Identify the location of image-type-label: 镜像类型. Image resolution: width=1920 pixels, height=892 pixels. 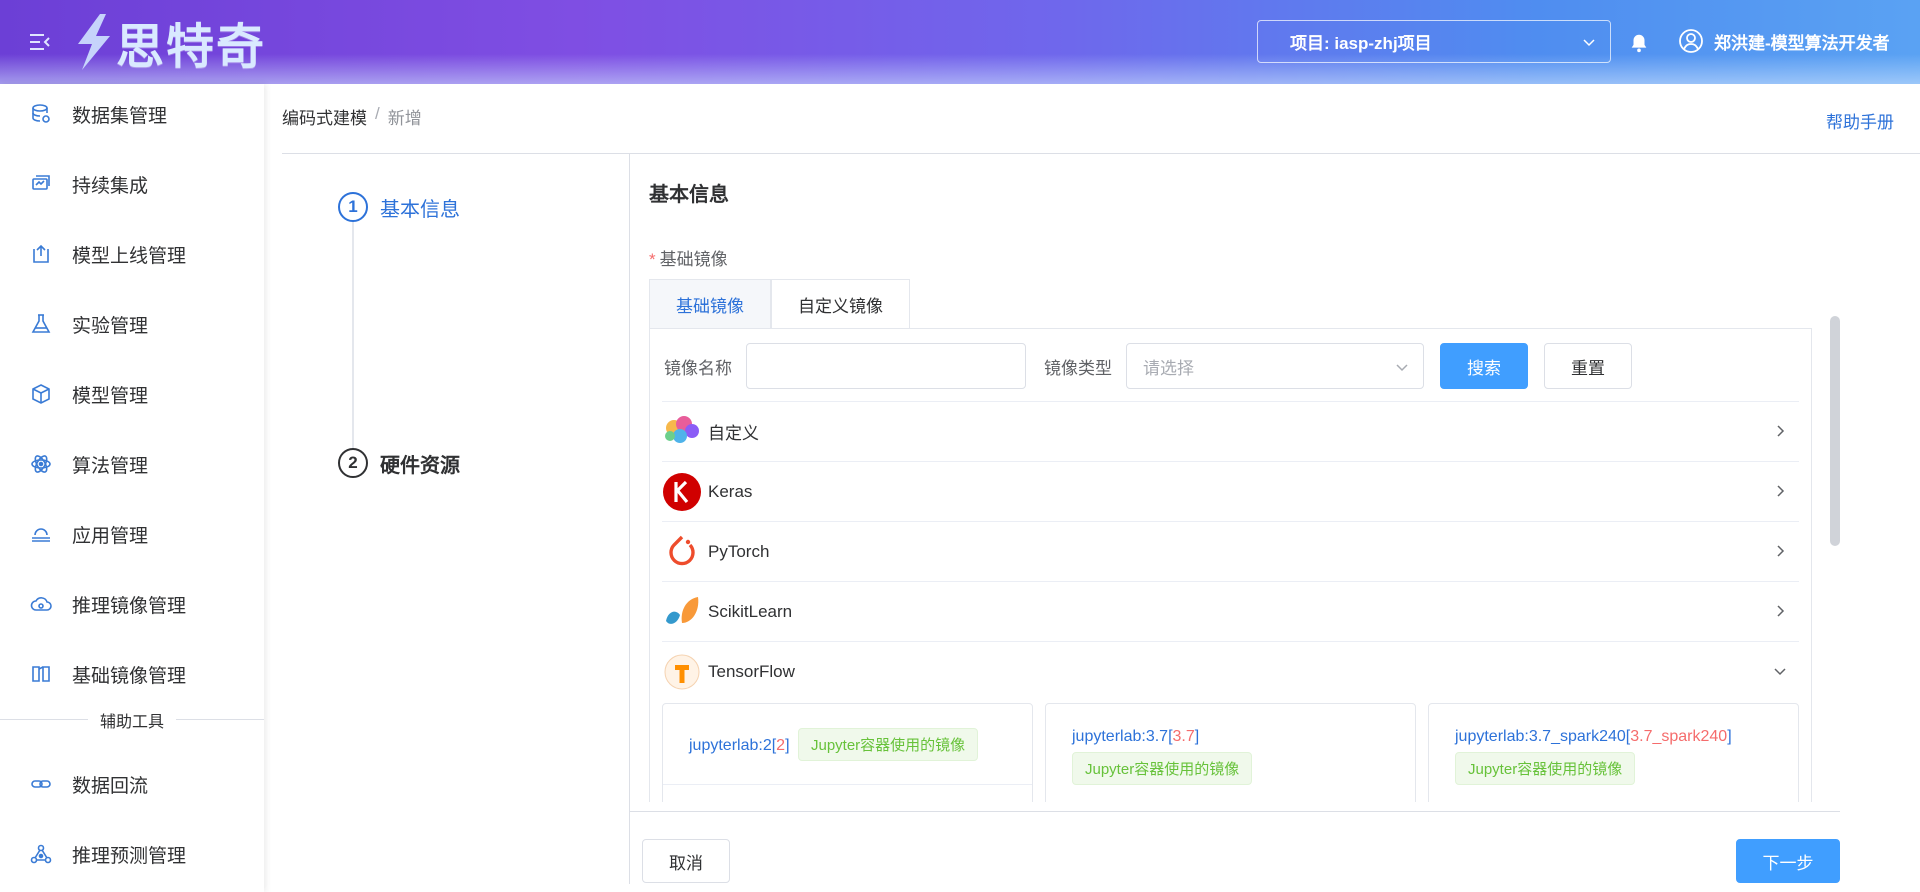
(1078, 368).